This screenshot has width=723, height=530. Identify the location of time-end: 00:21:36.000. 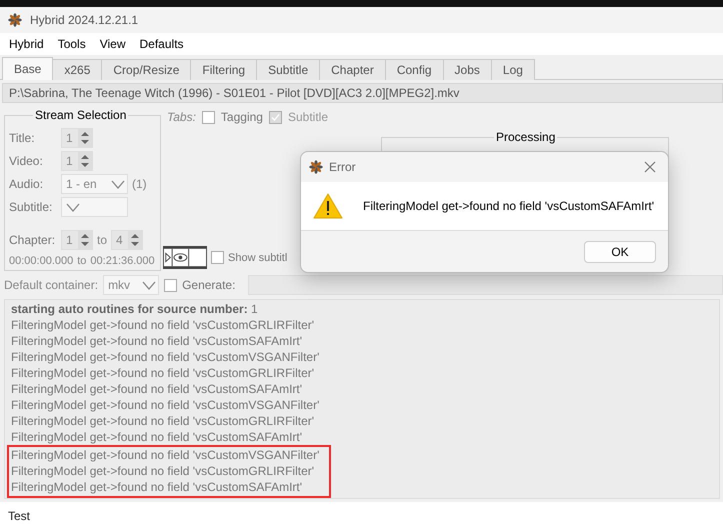
(122, 261).